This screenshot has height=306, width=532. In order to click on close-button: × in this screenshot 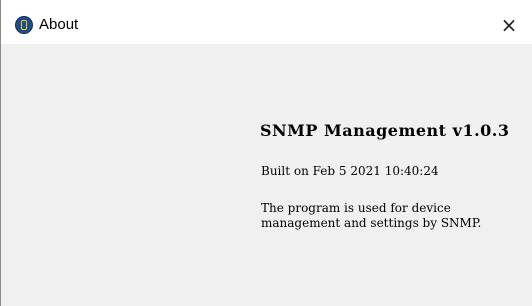, I will do `click(509, 25)`.